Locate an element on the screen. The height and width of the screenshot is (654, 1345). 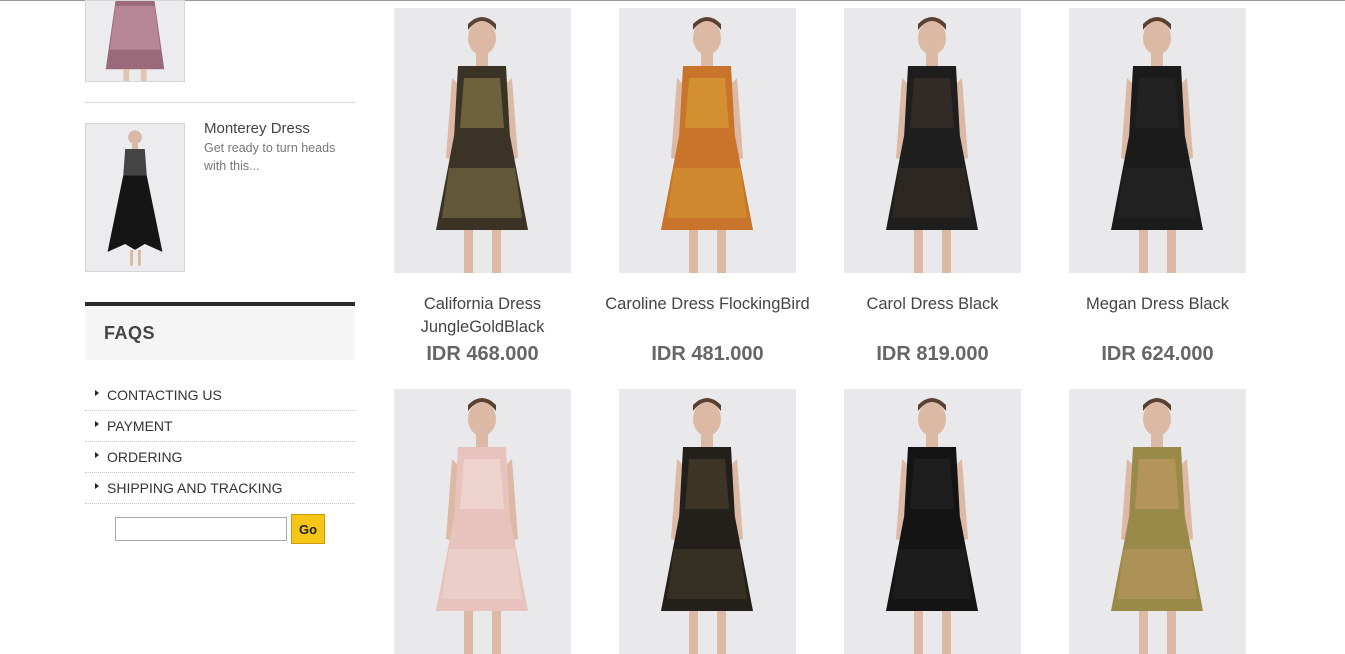
faq-item-contacting-us: CONTACTING US is located at coordinates (220, 395).